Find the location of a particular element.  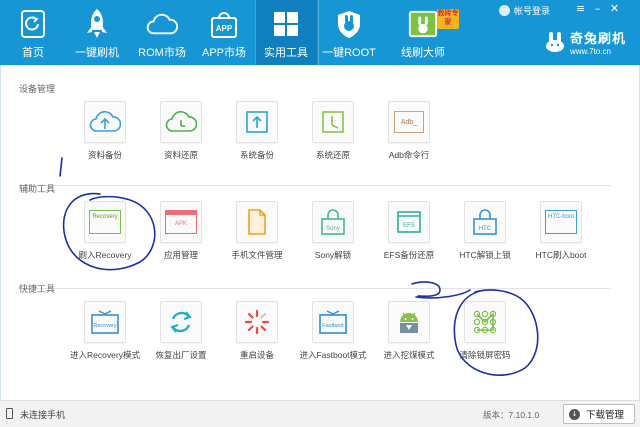

user-avatar-icon is located at coordinates (504, 10).